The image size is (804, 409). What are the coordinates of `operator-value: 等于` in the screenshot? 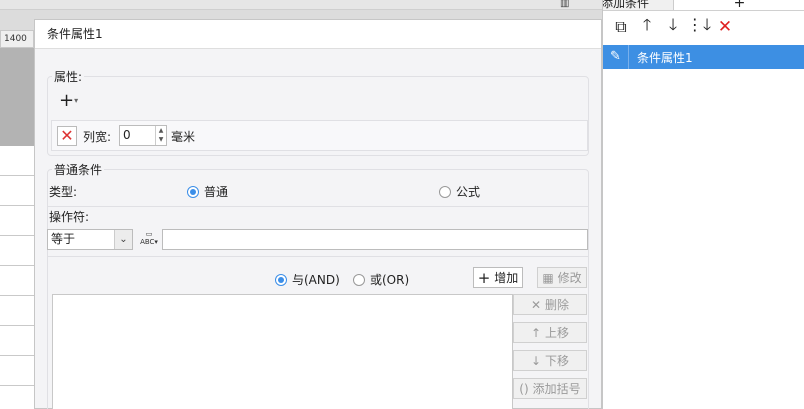 It's located at (63, 239).